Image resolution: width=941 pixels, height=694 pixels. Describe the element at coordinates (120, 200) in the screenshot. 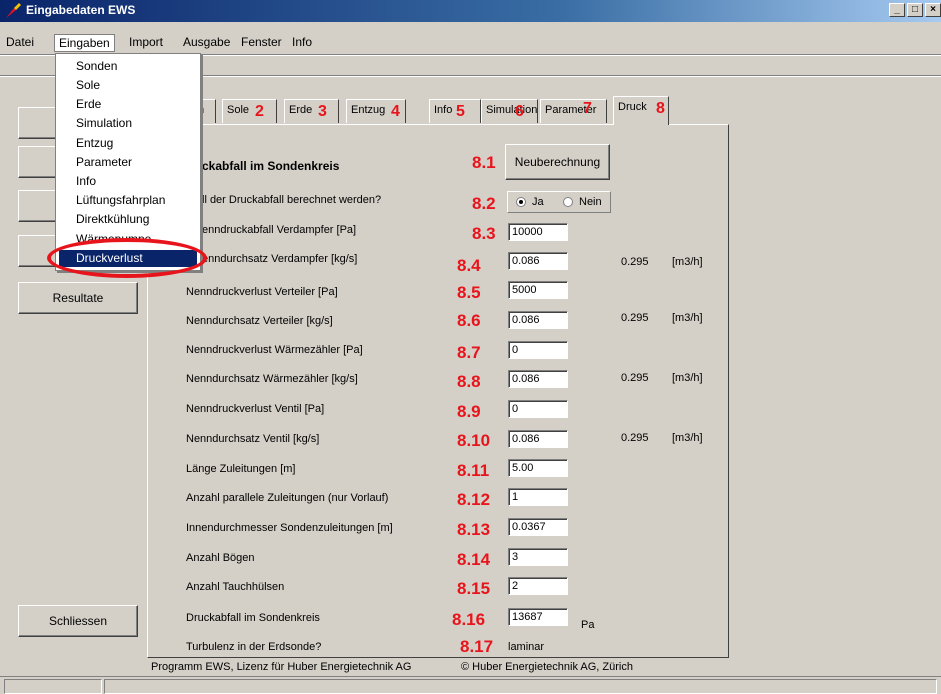

I see `menu-item-lueftungsfahrplan: Lüftungsfahrplan` at that location.